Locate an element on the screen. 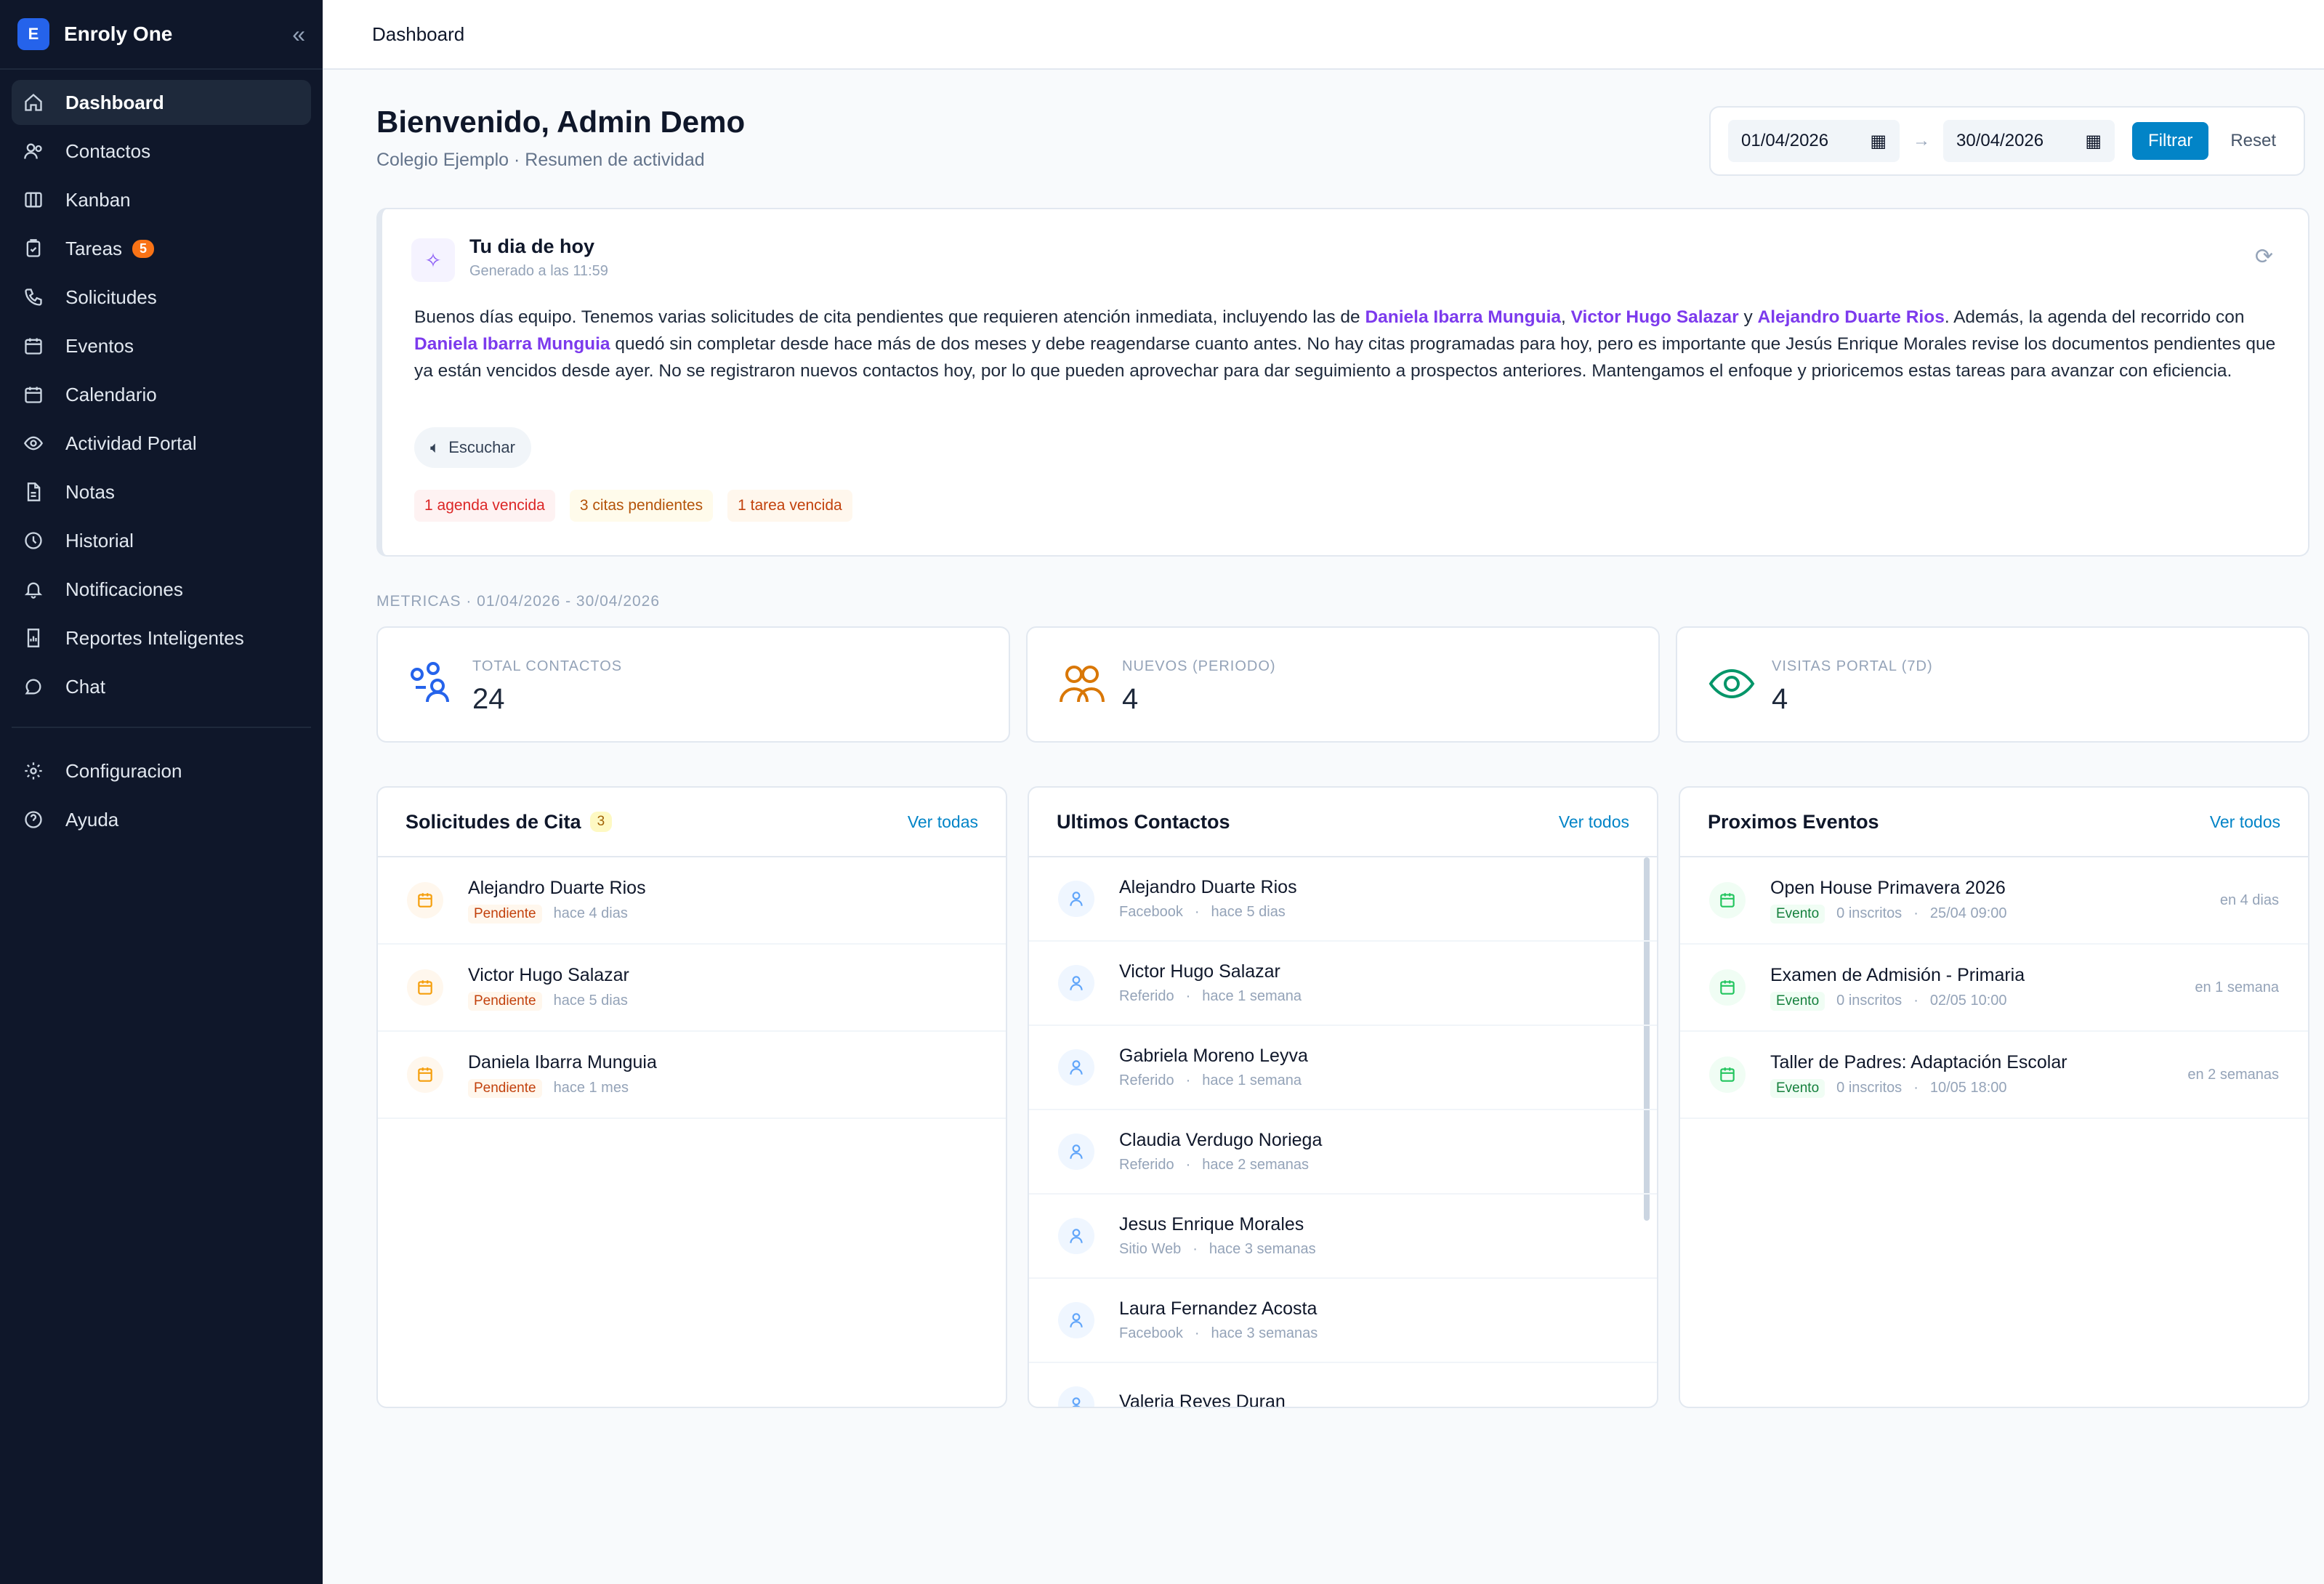  sidebar-item-notificaciones: Notificaciones is located at coordinates (161, 590).